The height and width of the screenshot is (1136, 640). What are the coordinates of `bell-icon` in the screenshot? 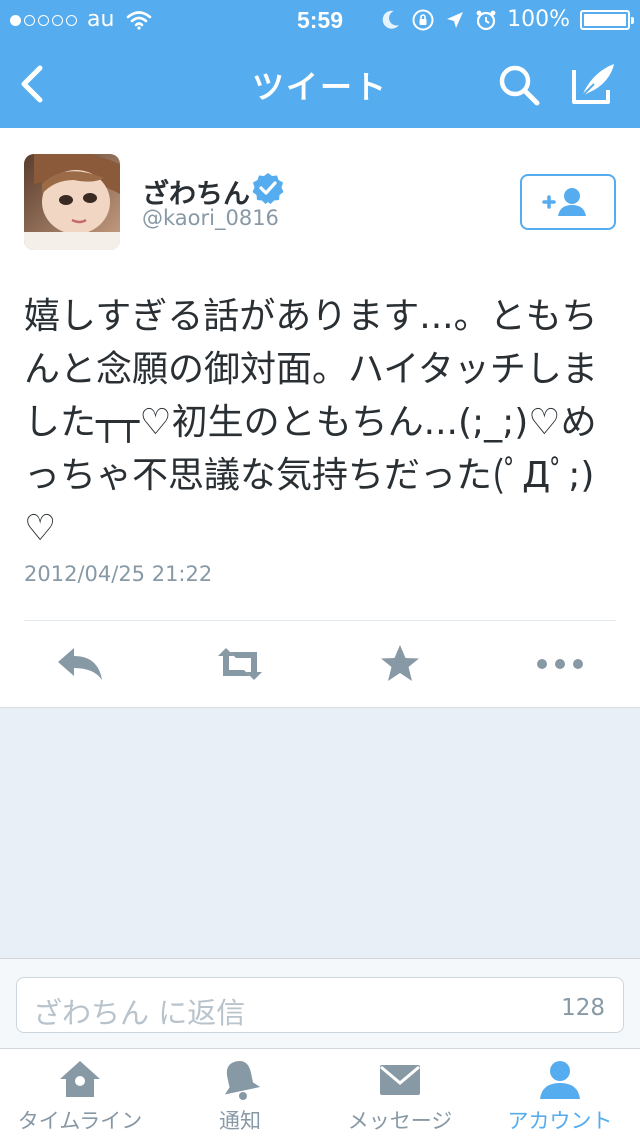 It's located at (242, 1080).